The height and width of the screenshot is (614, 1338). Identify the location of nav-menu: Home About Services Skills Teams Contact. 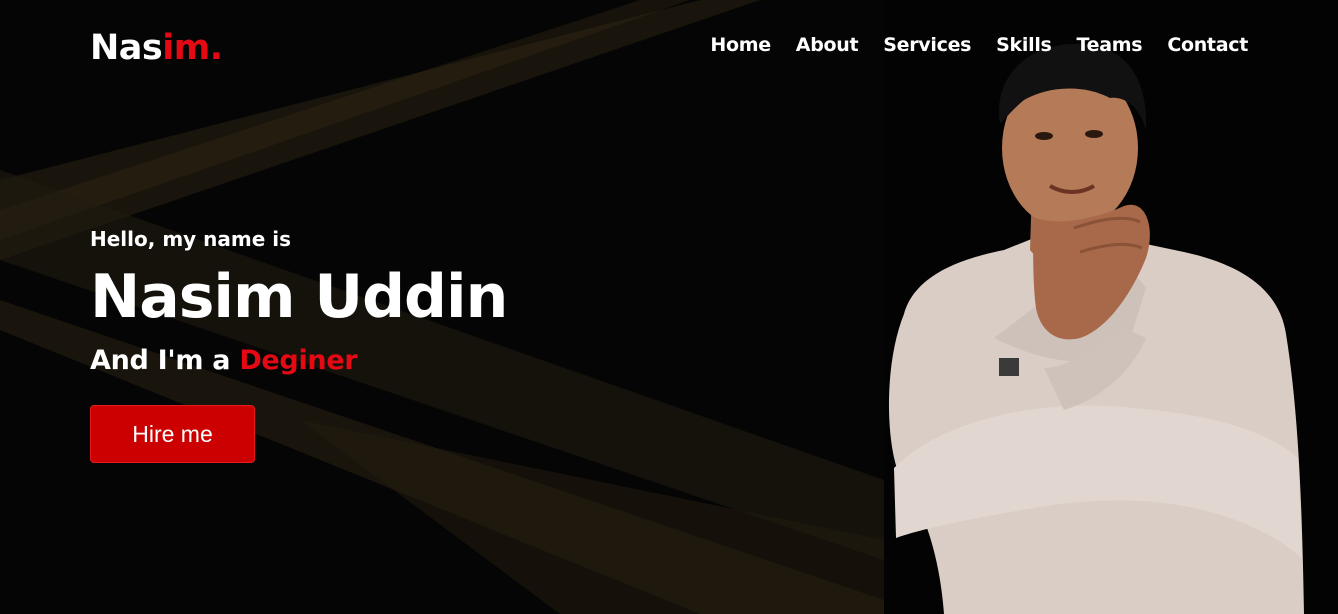
(979, 45).